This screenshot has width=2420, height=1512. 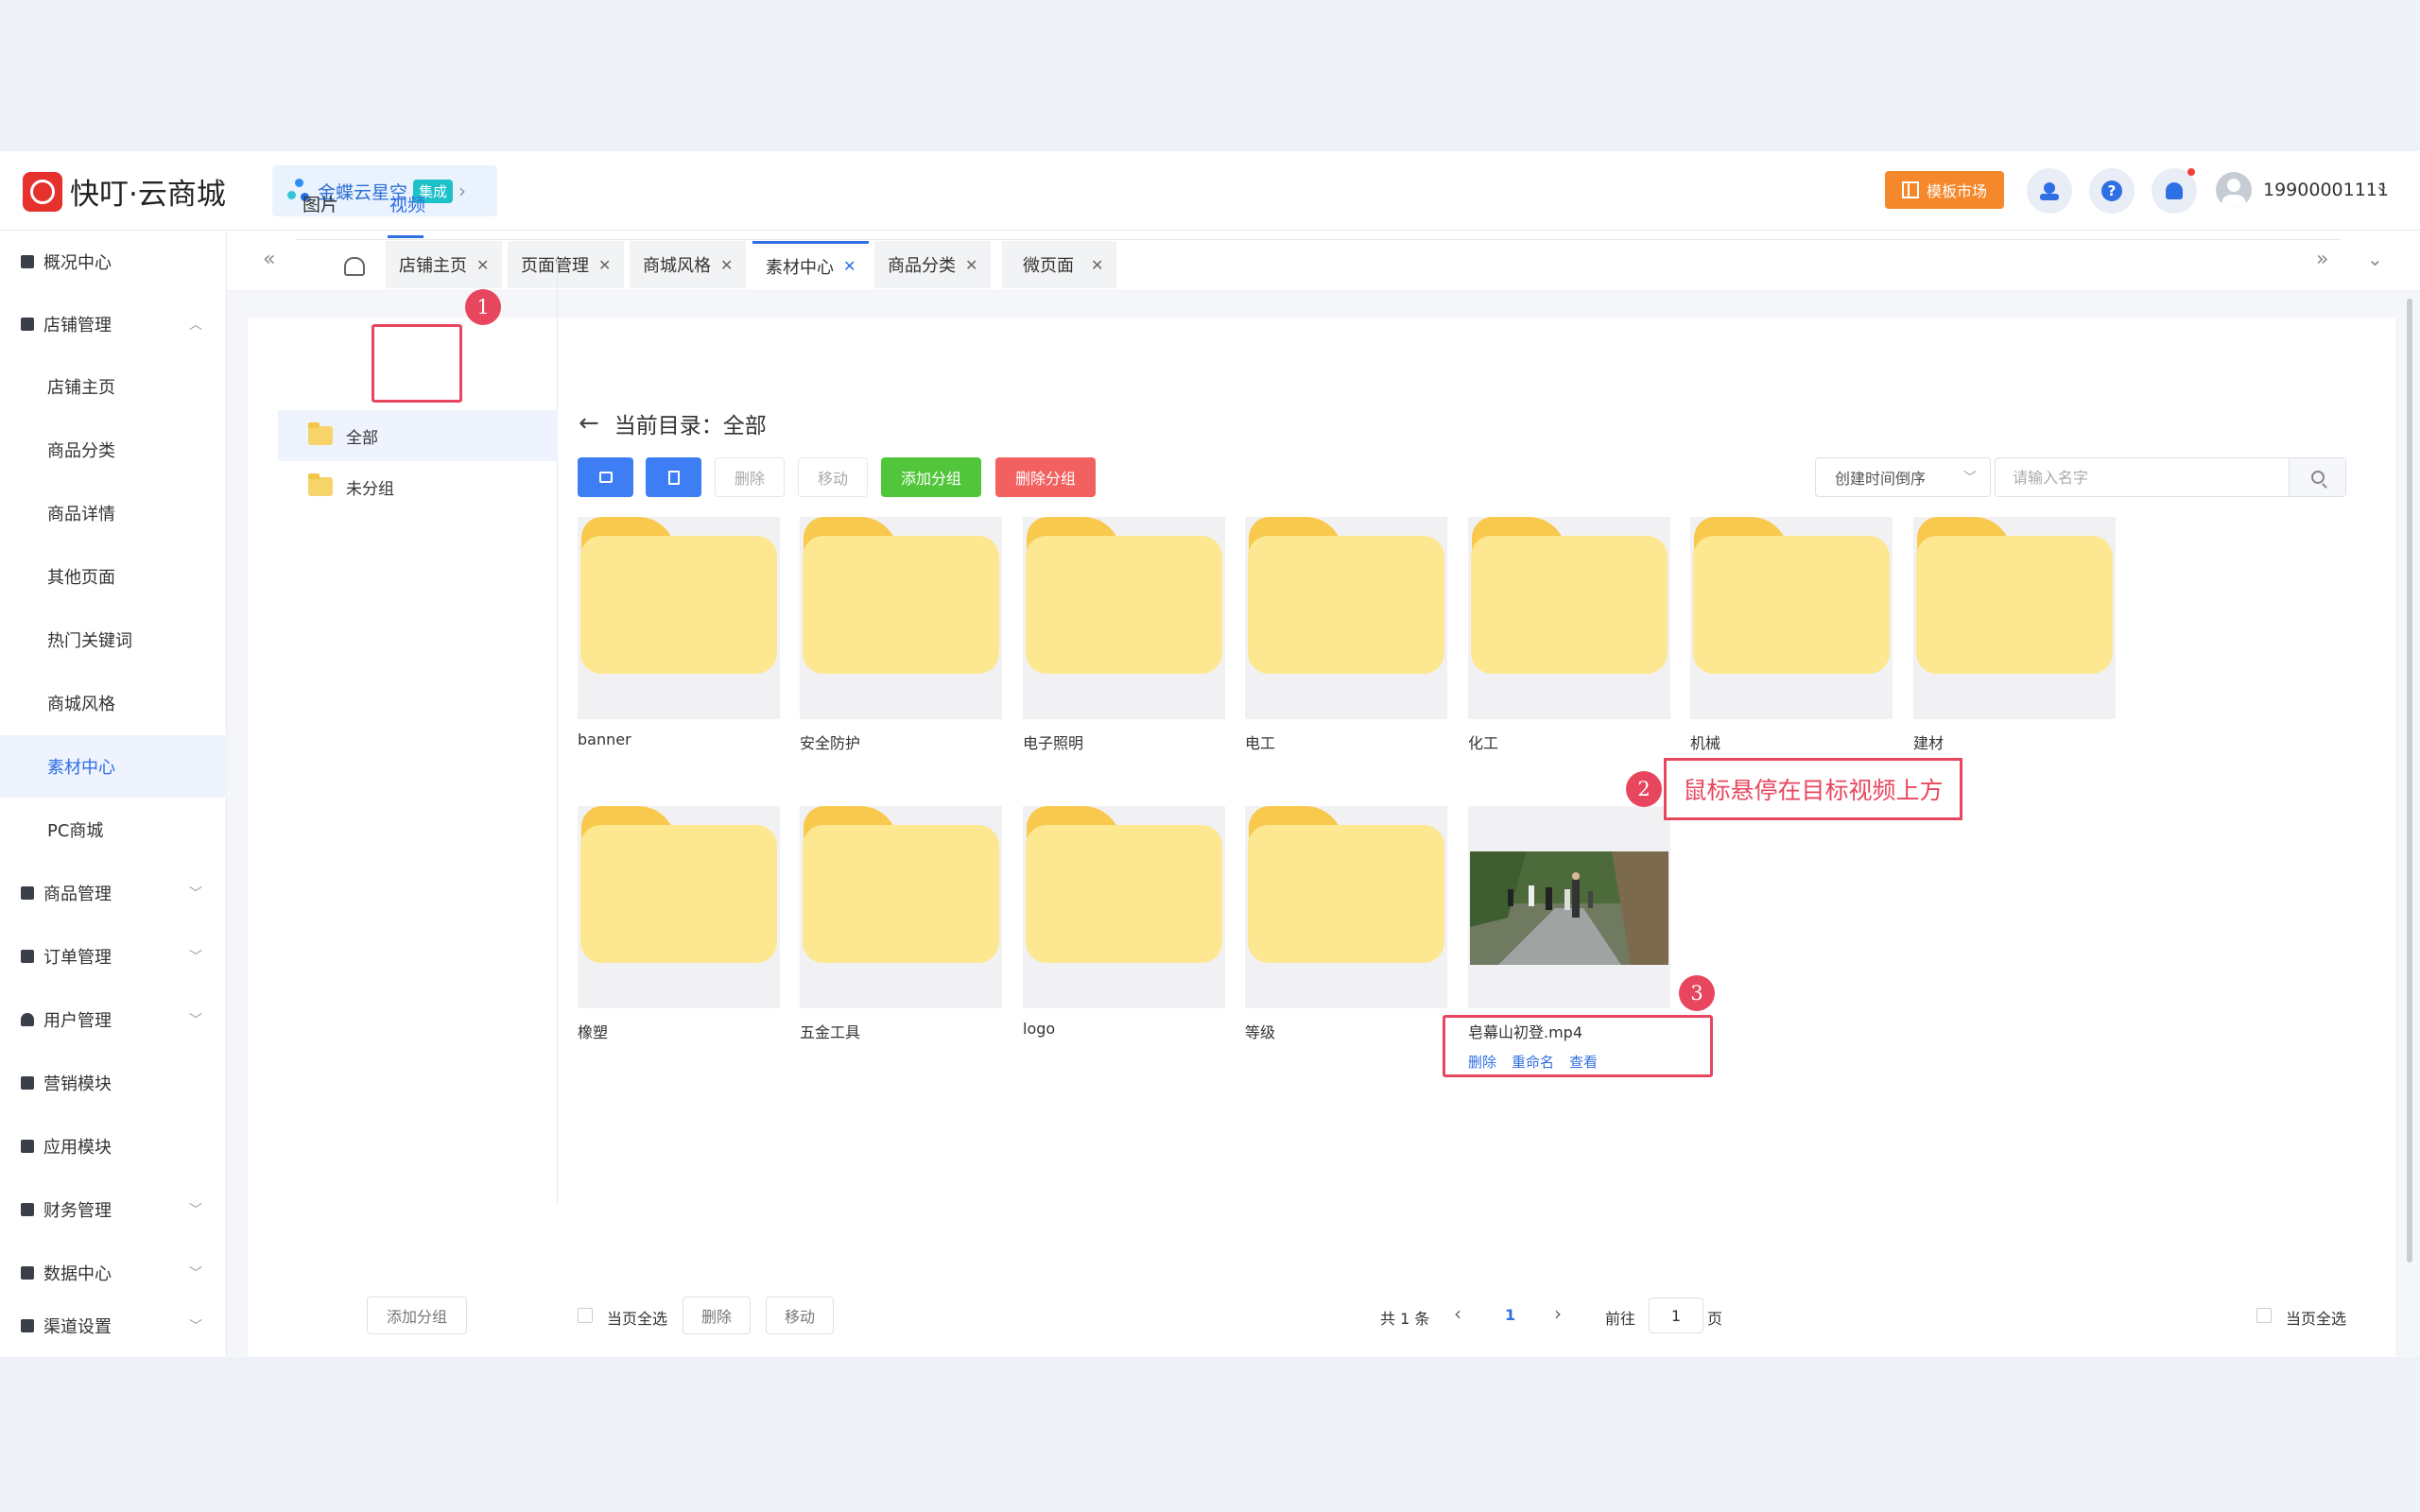 What do you see at coordinates (933, 264) in the screenshot?
I see `tab-category: 商品分类 ✕` at bounding box center [933, 264].